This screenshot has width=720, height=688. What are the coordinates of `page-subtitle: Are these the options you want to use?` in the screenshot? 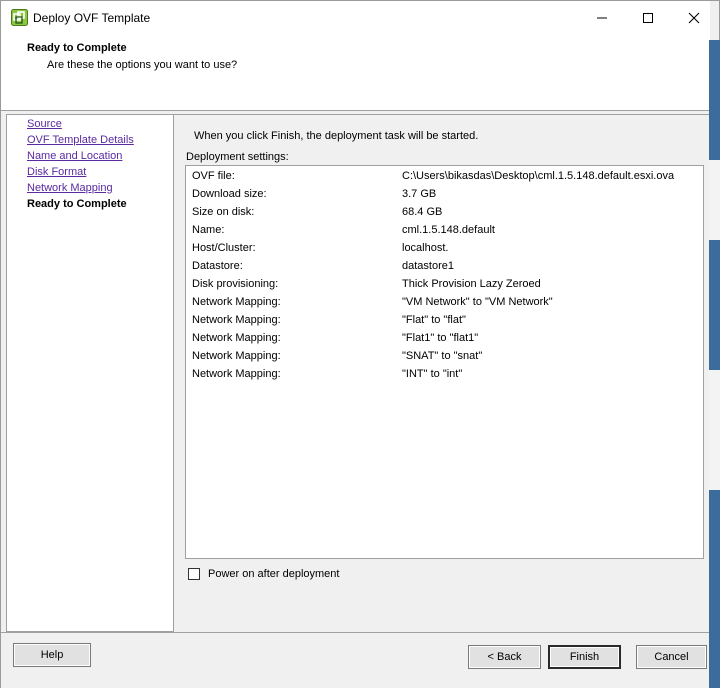 It's located at (142, 65).